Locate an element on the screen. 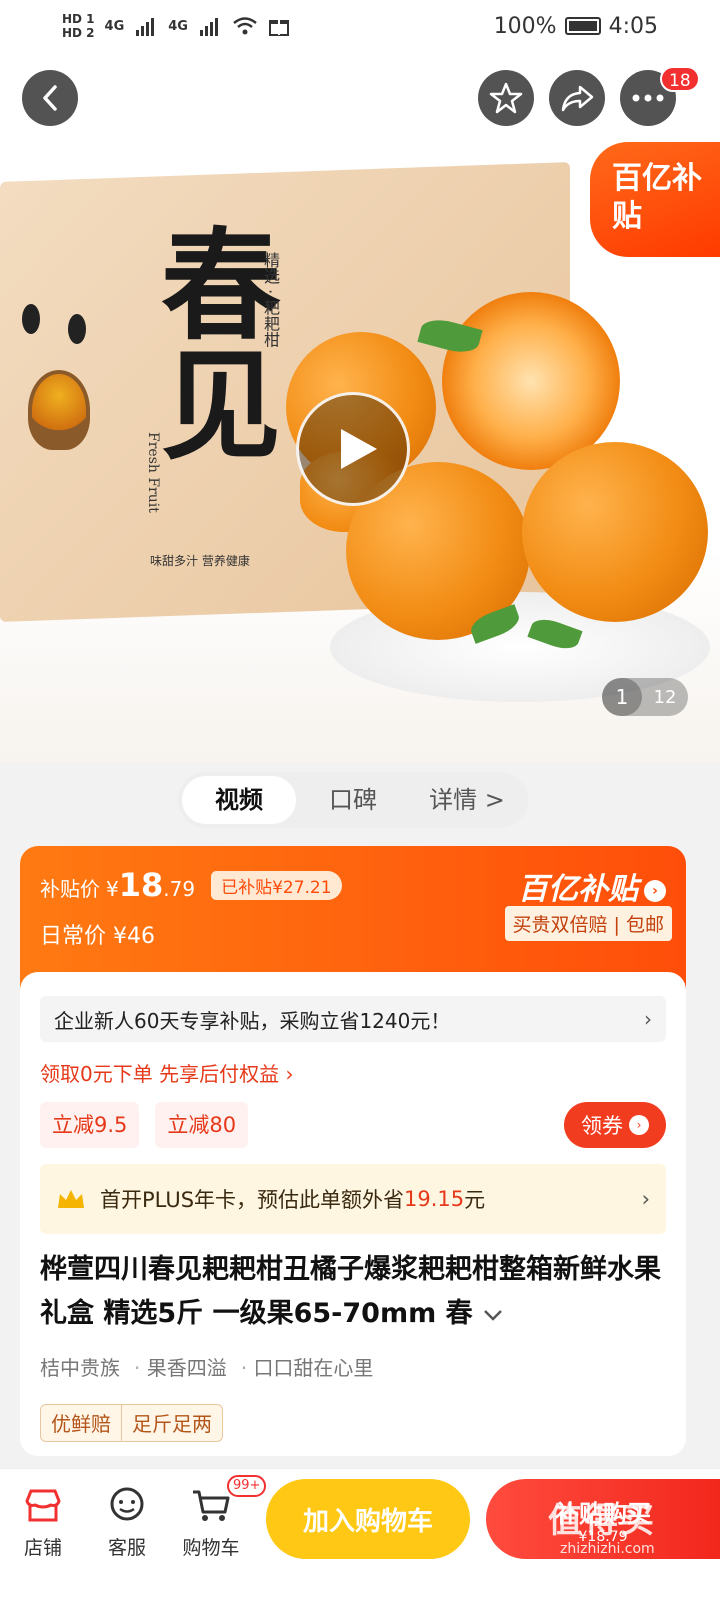 The height and width of the screenshot is (1600, 720). discount-chips: 立减9.5 立减80 is located at coordinates (144, 1125).